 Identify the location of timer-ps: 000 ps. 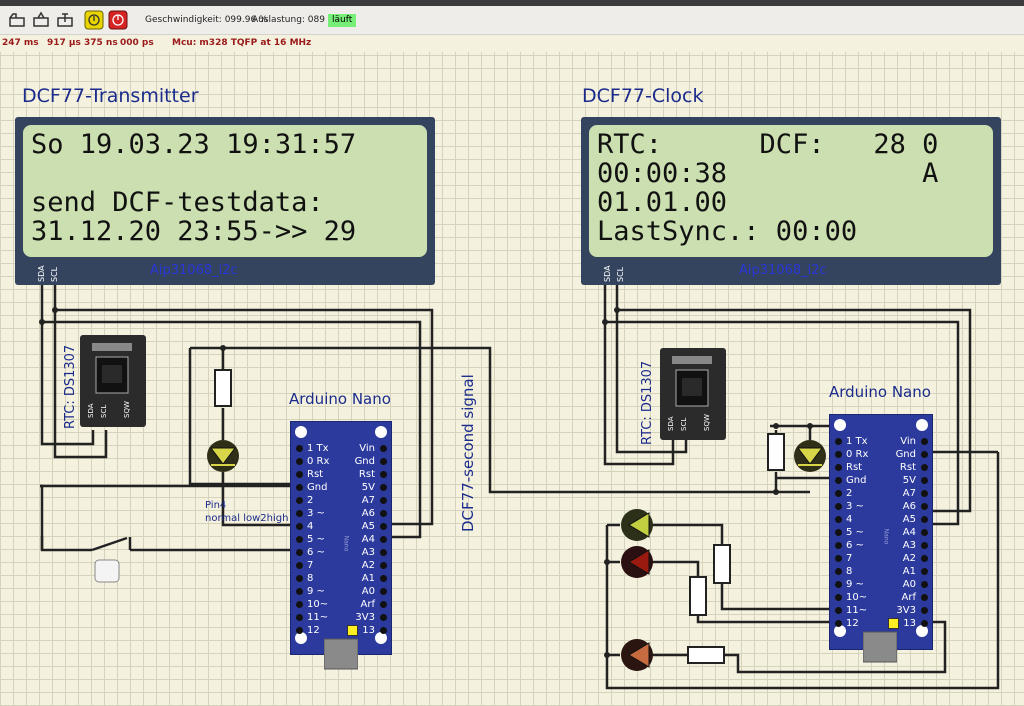
(137, 43).